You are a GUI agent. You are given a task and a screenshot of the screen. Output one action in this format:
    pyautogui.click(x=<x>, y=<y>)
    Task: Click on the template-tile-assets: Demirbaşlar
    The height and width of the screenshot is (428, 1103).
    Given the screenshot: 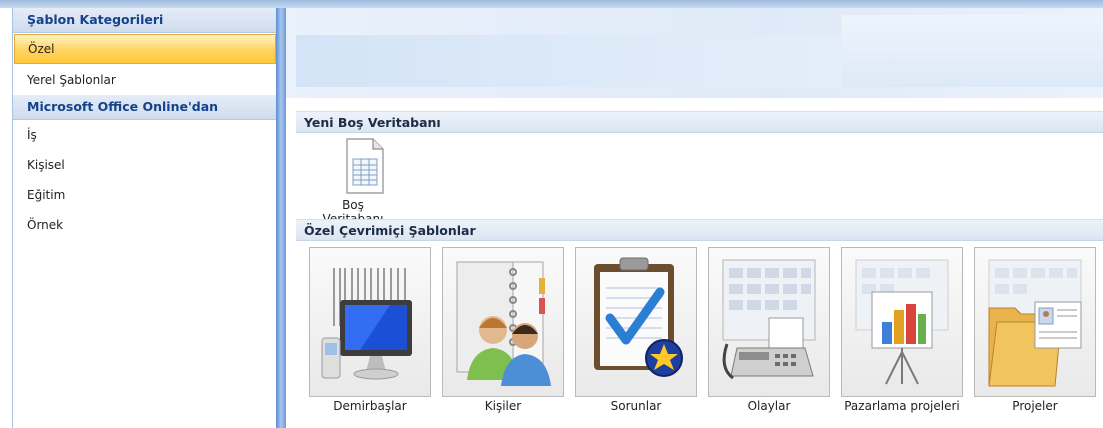 What is the action you would take?
    pyautogui.click(x=370, y=330)
    